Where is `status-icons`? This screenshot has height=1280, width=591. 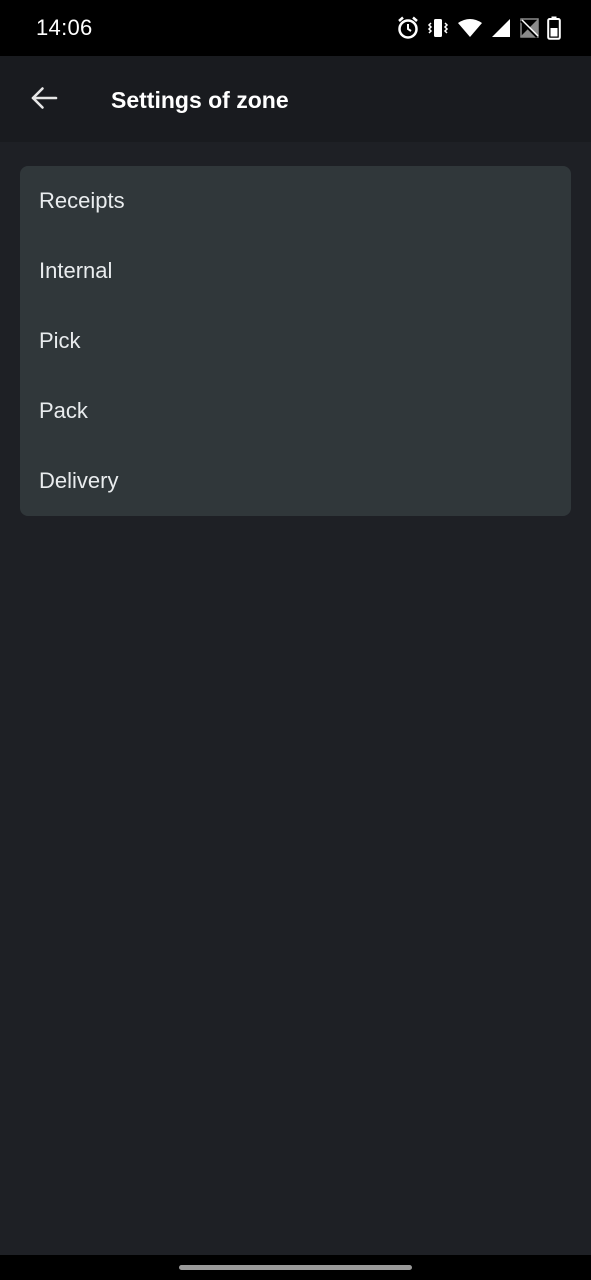
status-icons is located at coordinates (479, 28).